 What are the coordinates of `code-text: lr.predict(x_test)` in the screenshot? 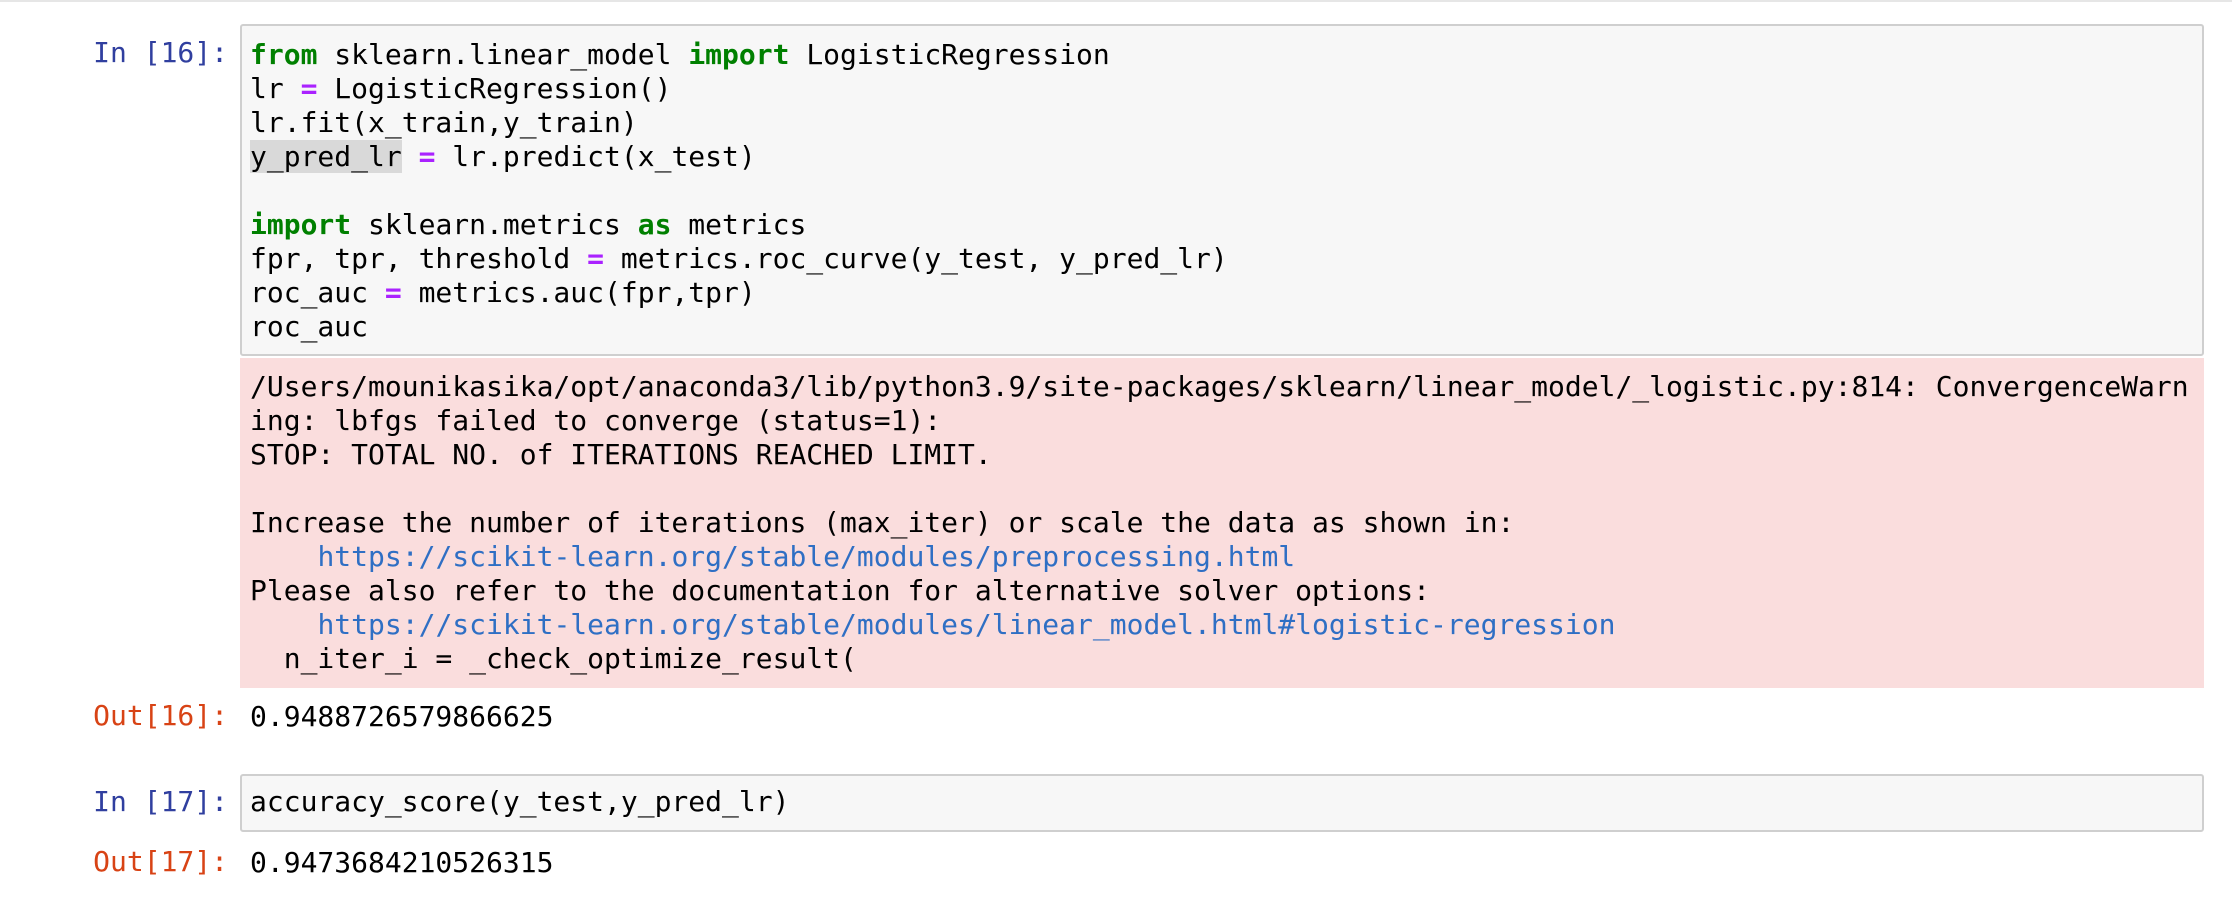 It's located at (595, 156).